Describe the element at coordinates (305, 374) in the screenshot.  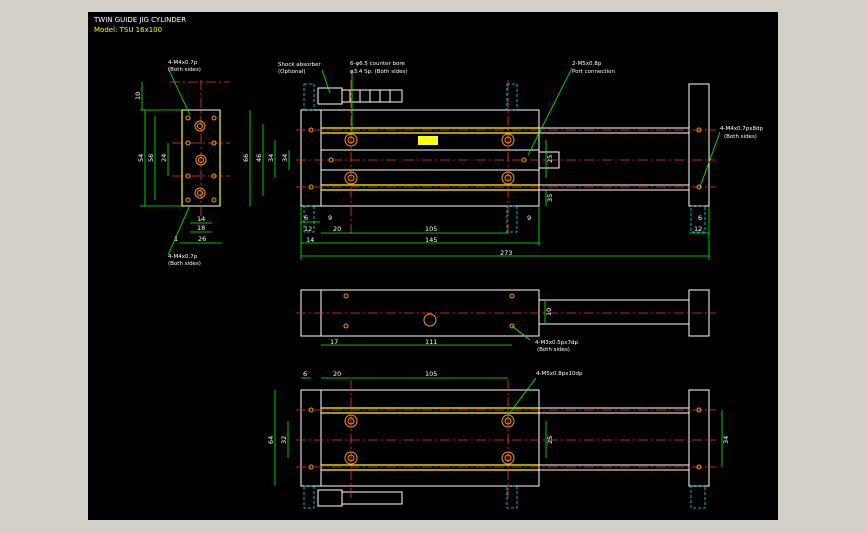
I see `dim-bottom-6: 6` at that location.